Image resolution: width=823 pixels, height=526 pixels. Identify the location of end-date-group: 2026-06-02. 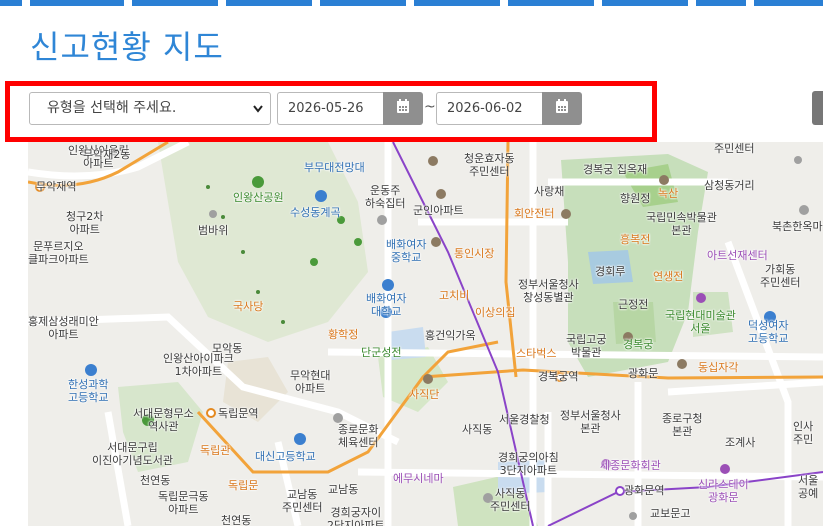
(509, 108).